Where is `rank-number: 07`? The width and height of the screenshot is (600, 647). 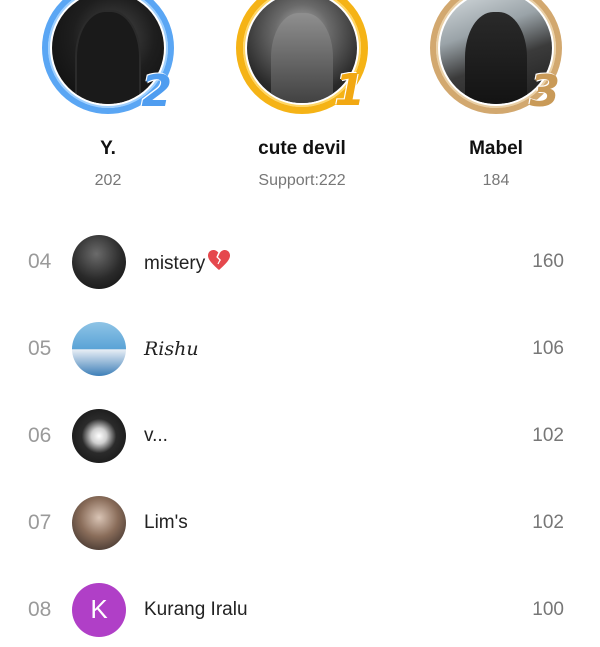 rank-number: 07 is located at coordinates (40, 522).